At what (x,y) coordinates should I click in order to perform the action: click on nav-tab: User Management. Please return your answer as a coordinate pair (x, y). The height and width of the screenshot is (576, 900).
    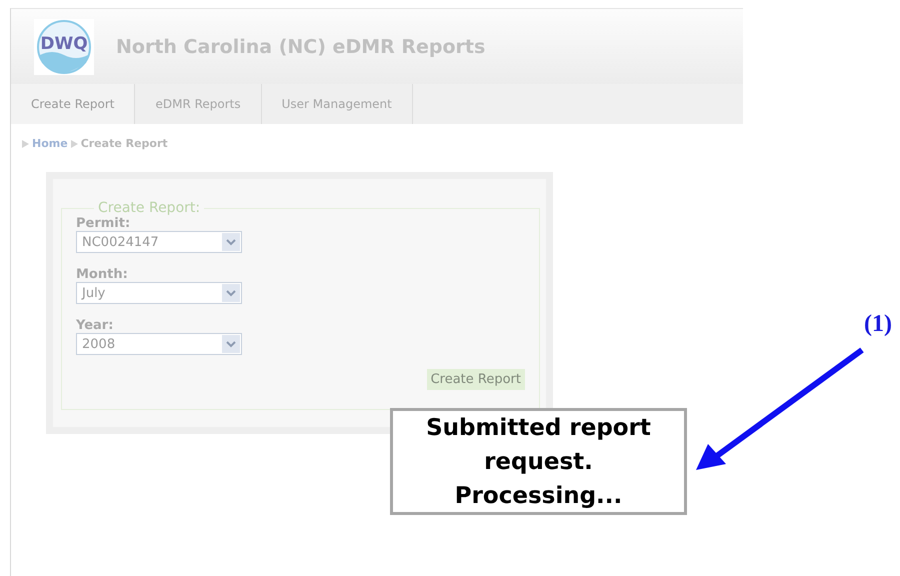
    Looking at the image, I should click on (337, 104).